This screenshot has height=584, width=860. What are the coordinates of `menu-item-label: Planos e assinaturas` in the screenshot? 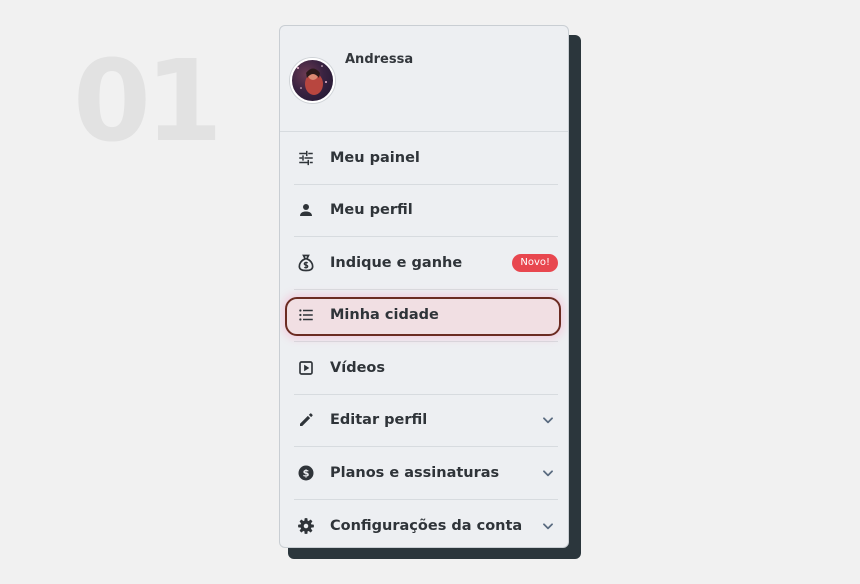 It's located at (415, 472).